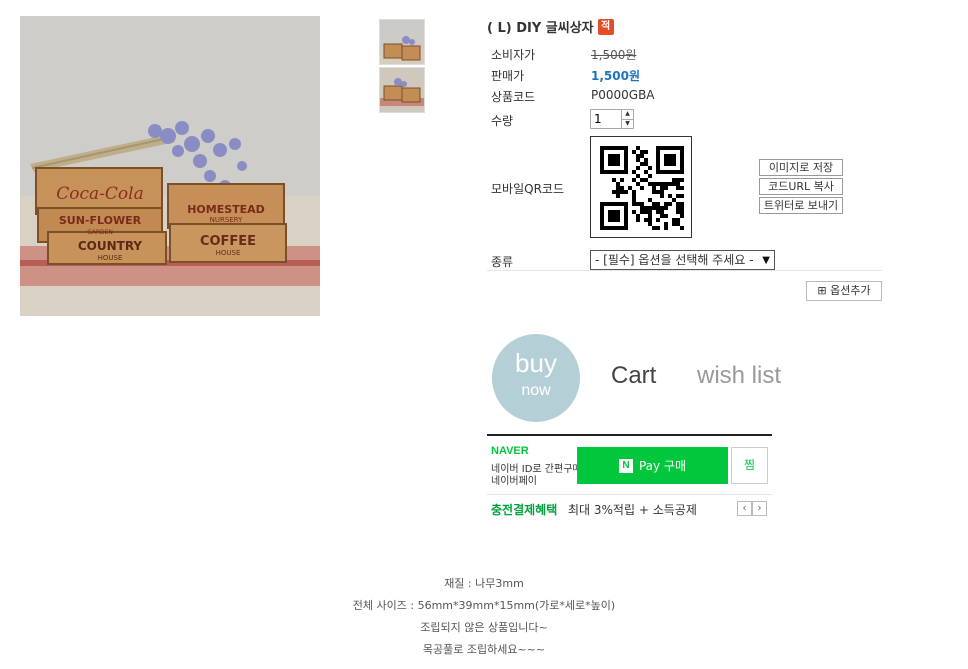 The image size is (968, 669). I want to click on npay-top-line, so click(629, 435).